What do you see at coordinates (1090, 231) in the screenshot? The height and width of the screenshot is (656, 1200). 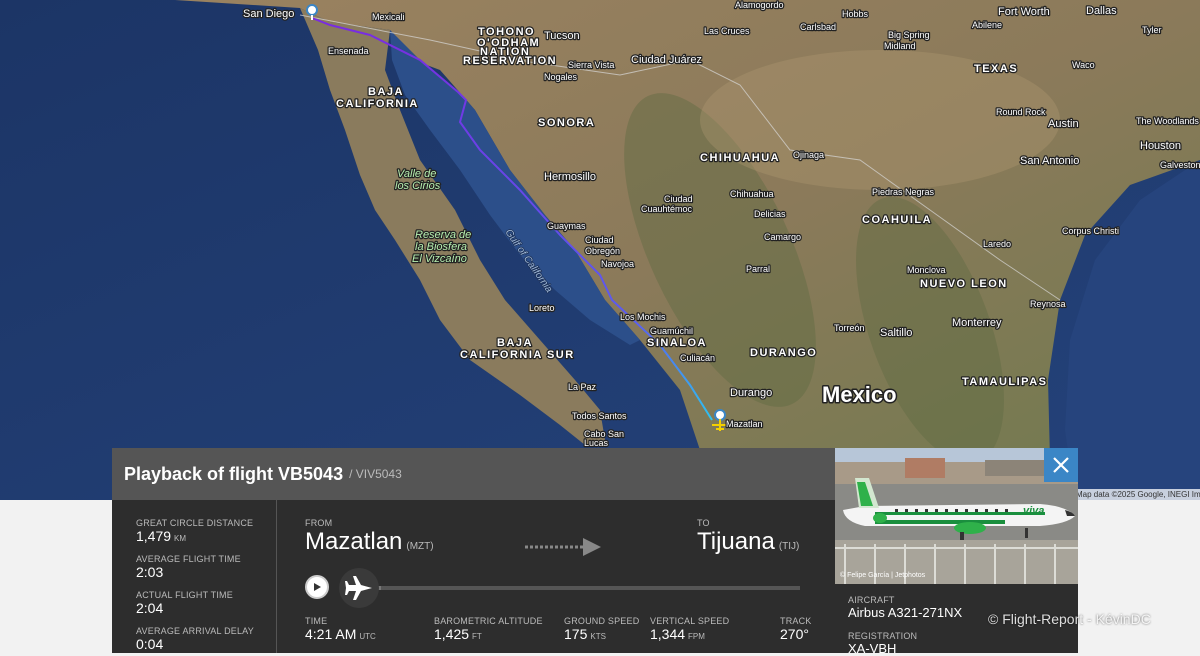 I see `map-label: Corpus Christi` at bounding box center [1090, 231].